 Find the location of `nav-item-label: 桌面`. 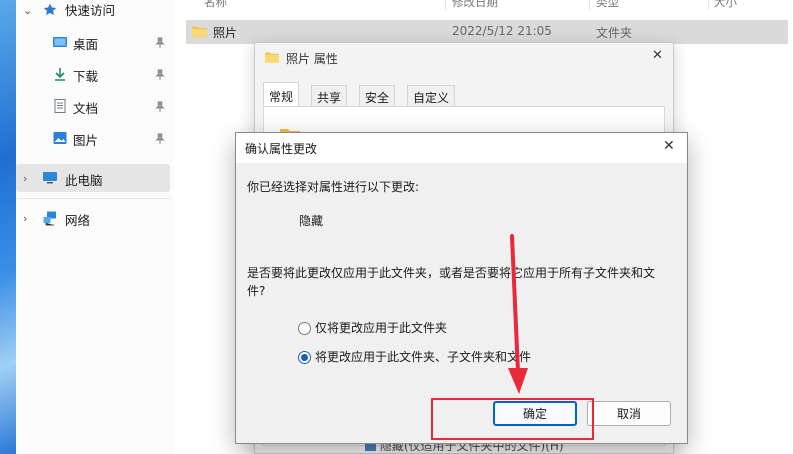

nav-item-label: 桌面 is located at coordinates (86, 44).